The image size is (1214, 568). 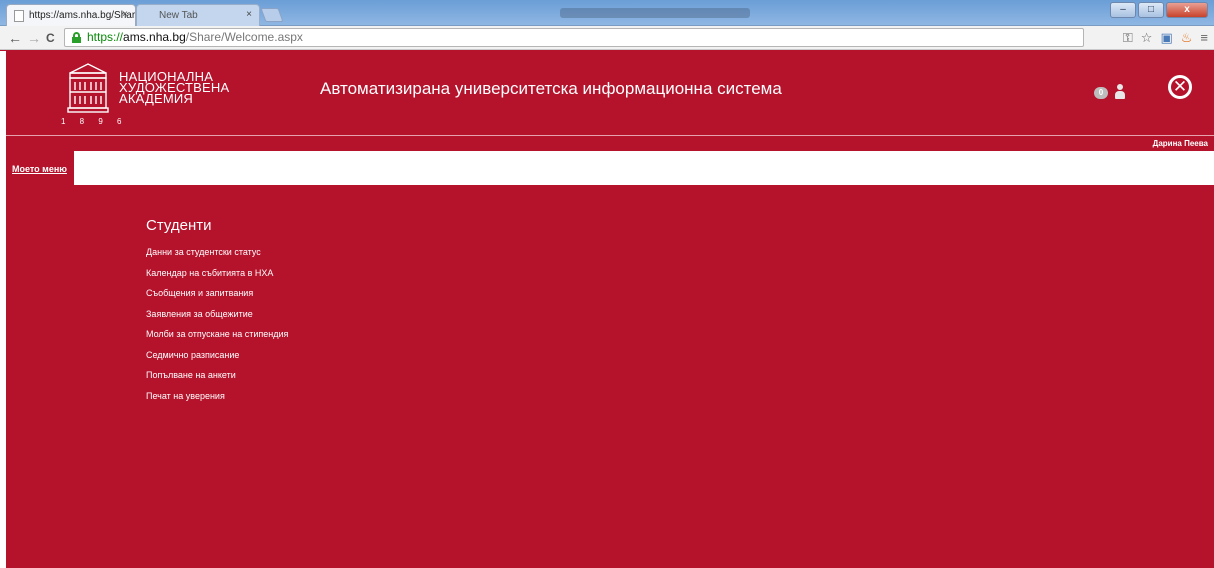 What do you see at coordinates (574, 37) in the screenshot?
I see `address-bar: https://ams.nha.bg/Share/Welcome.aspx` at bounding box center [574, 37].